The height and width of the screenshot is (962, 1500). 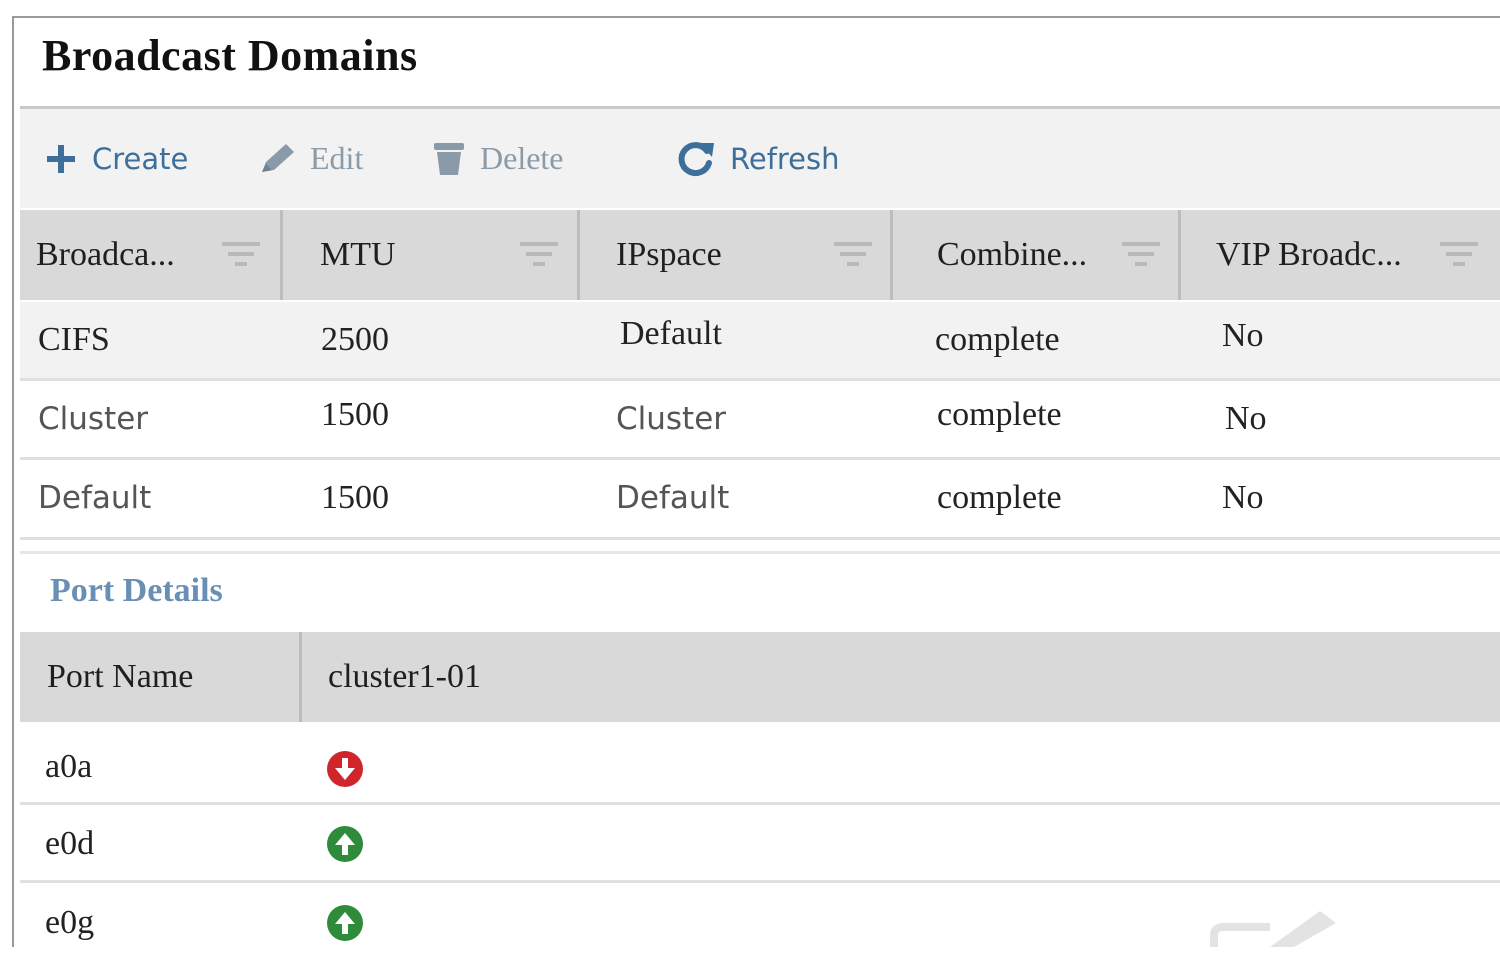 What do you see at coordinates (230, 55) in the screenshot?
I see `page-title: Broadcast Domains` at bounding box center [230, 55].